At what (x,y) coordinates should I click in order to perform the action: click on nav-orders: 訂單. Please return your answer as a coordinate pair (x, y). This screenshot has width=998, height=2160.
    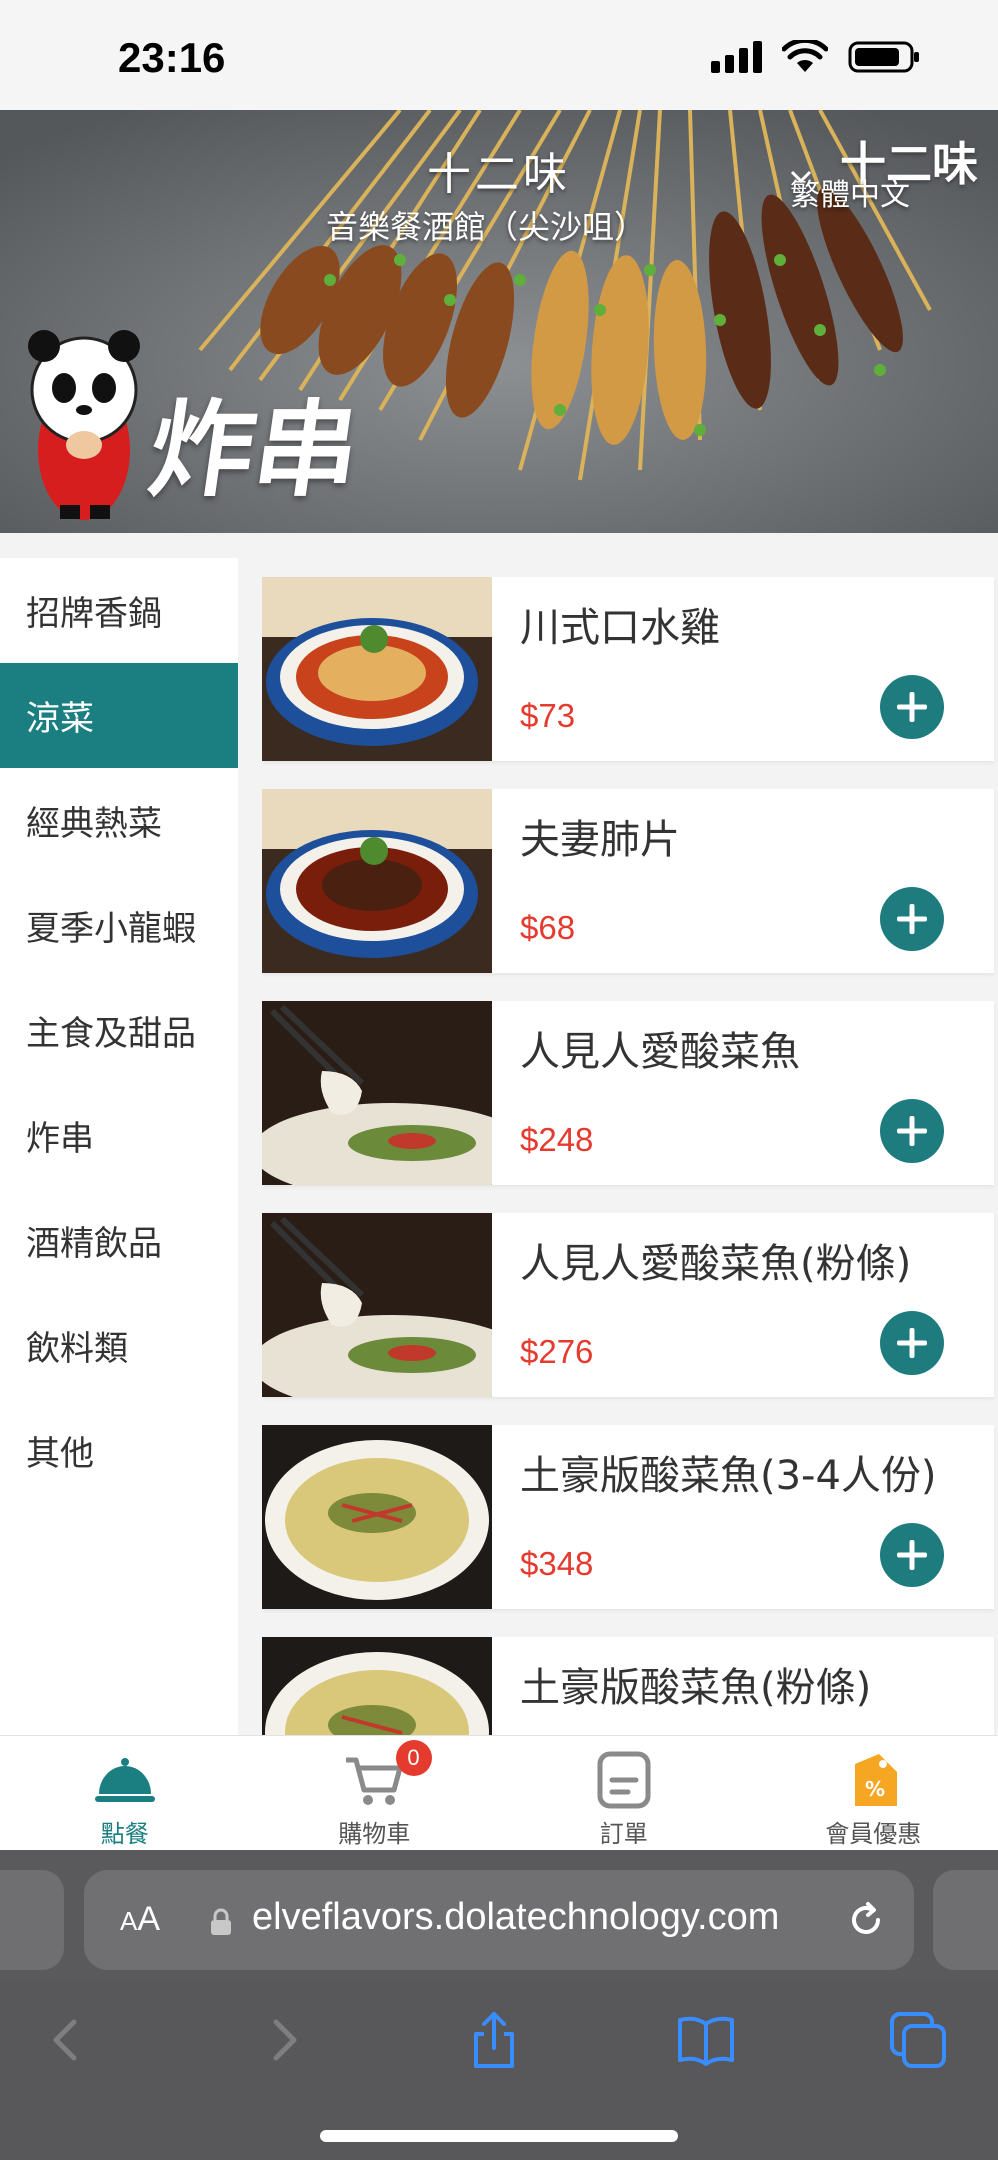
    Looking at the image, I should click on (624, 1793).